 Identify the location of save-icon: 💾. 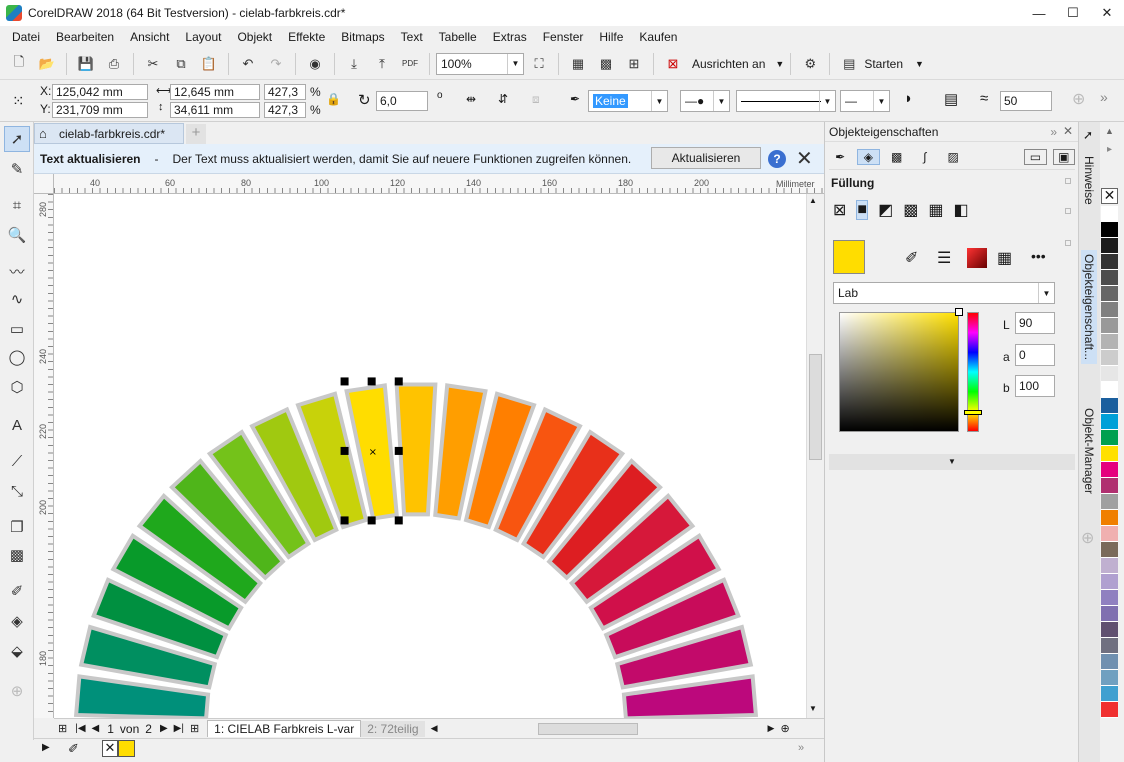
(86, 64).